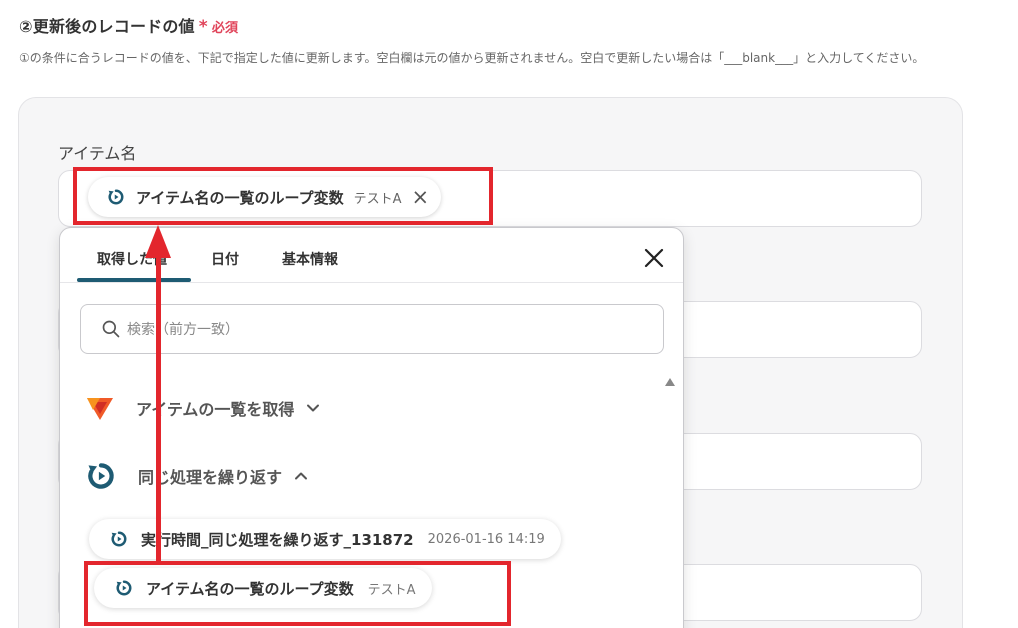  I want to click on active-tab-indicator, so click(134, 280).